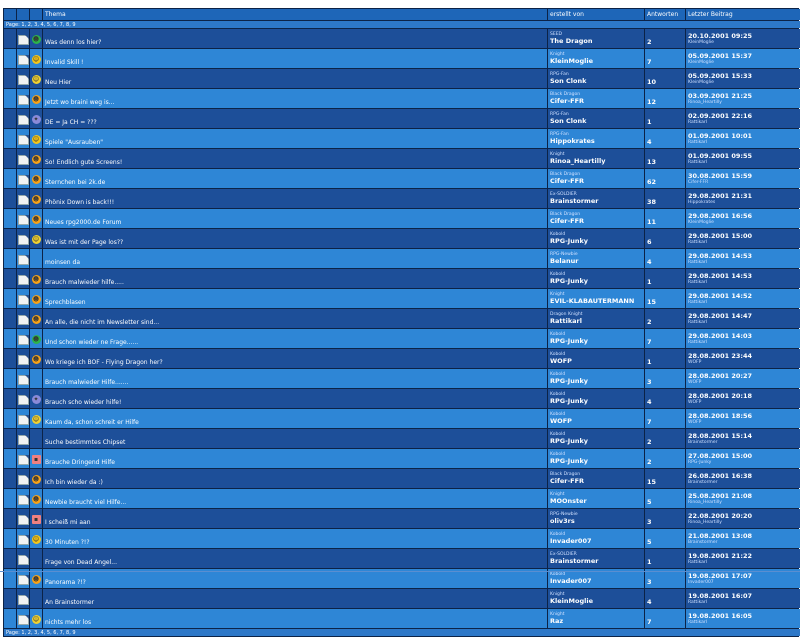 The width and height of the screenshot is (800, 637). I want to click on topic-title-cell: nichts mehr los, so click(295, 618).